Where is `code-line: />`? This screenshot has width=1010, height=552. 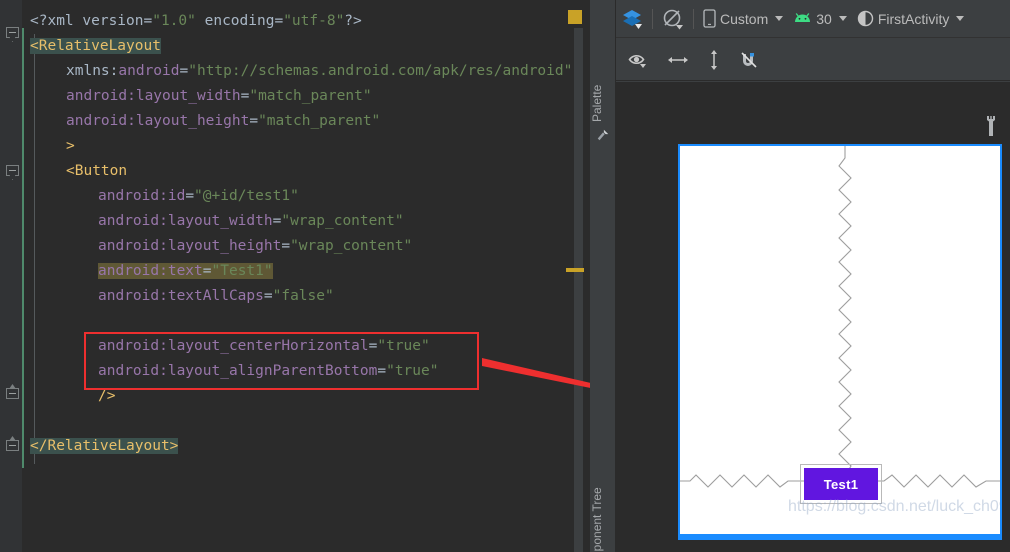
code-line: /> is located at coordinates (106, 396).